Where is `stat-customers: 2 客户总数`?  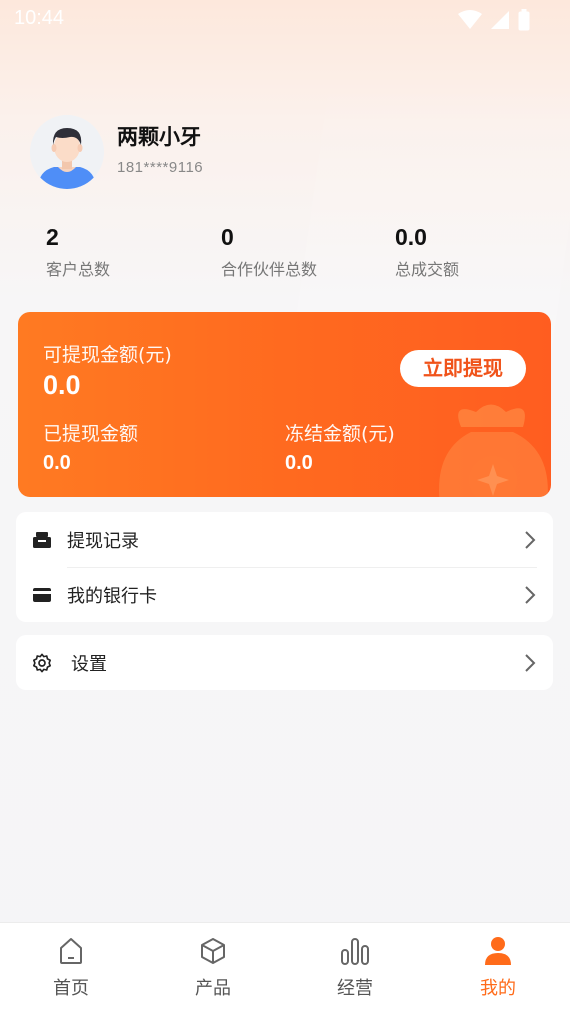 stat-customers: 2 客户总数 is located at coordinates (78, 251).